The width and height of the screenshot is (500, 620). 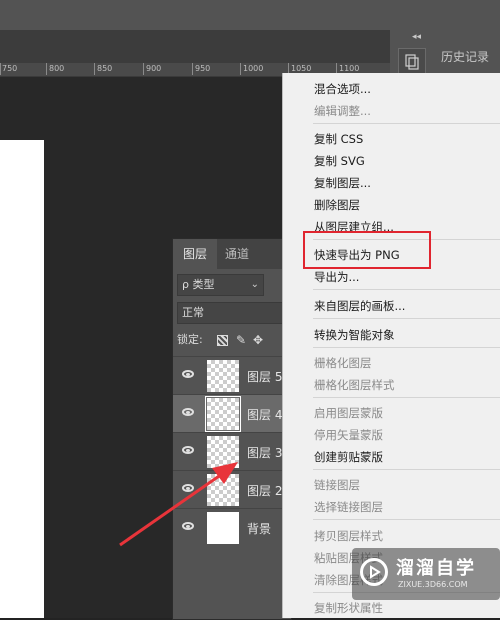 I want to click on menu-item-disable-vector-mask: 停用矢量蒙版, so click(x=348, y=435).